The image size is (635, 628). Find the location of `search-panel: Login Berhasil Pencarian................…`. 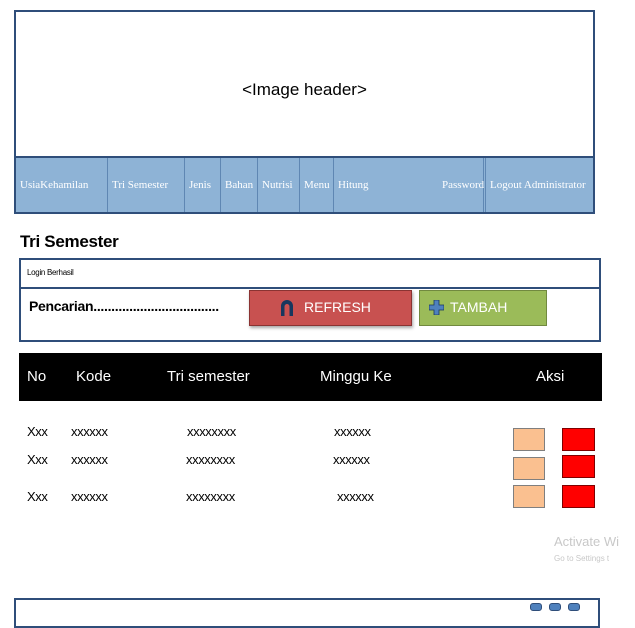

search-panel: Login Berhasil Pencarian................… is located at coordinates (310, 300).